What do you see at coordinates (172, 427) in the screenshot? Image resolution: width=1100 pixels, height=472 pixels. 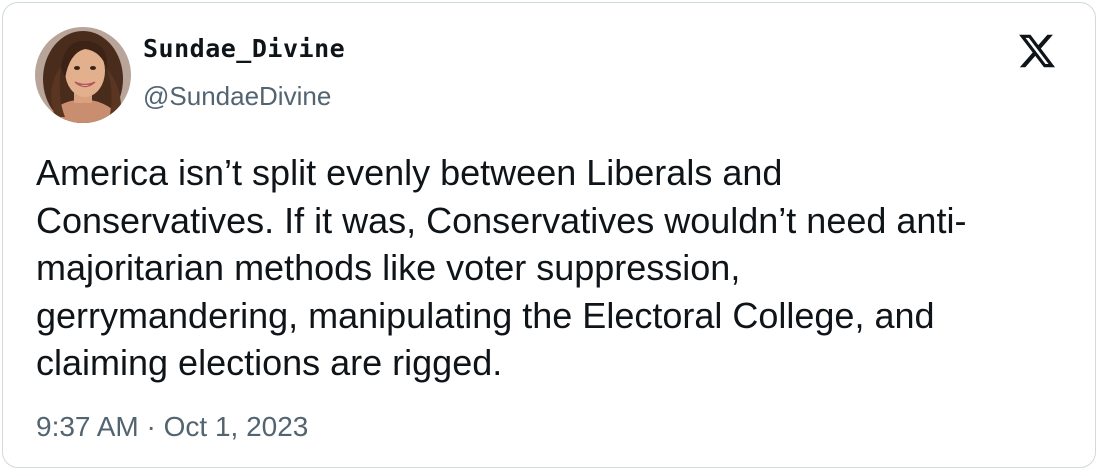 I see `tweet-timestamp: 9:37 AM · Oct 1, 2023` at bounding box center [172, 427].